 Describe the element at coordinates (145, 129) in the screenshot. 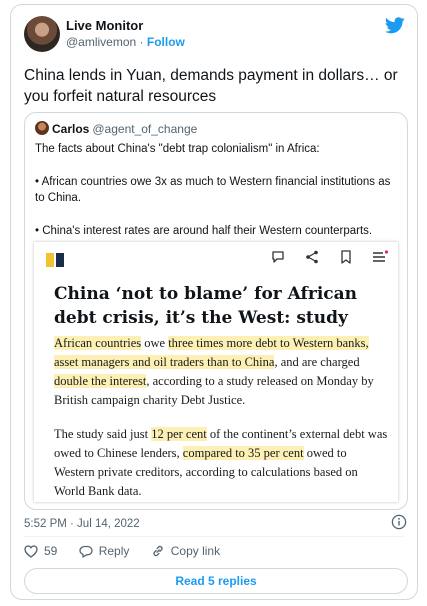

I see `quoted-author-handle: @agent_of_change` at that location.